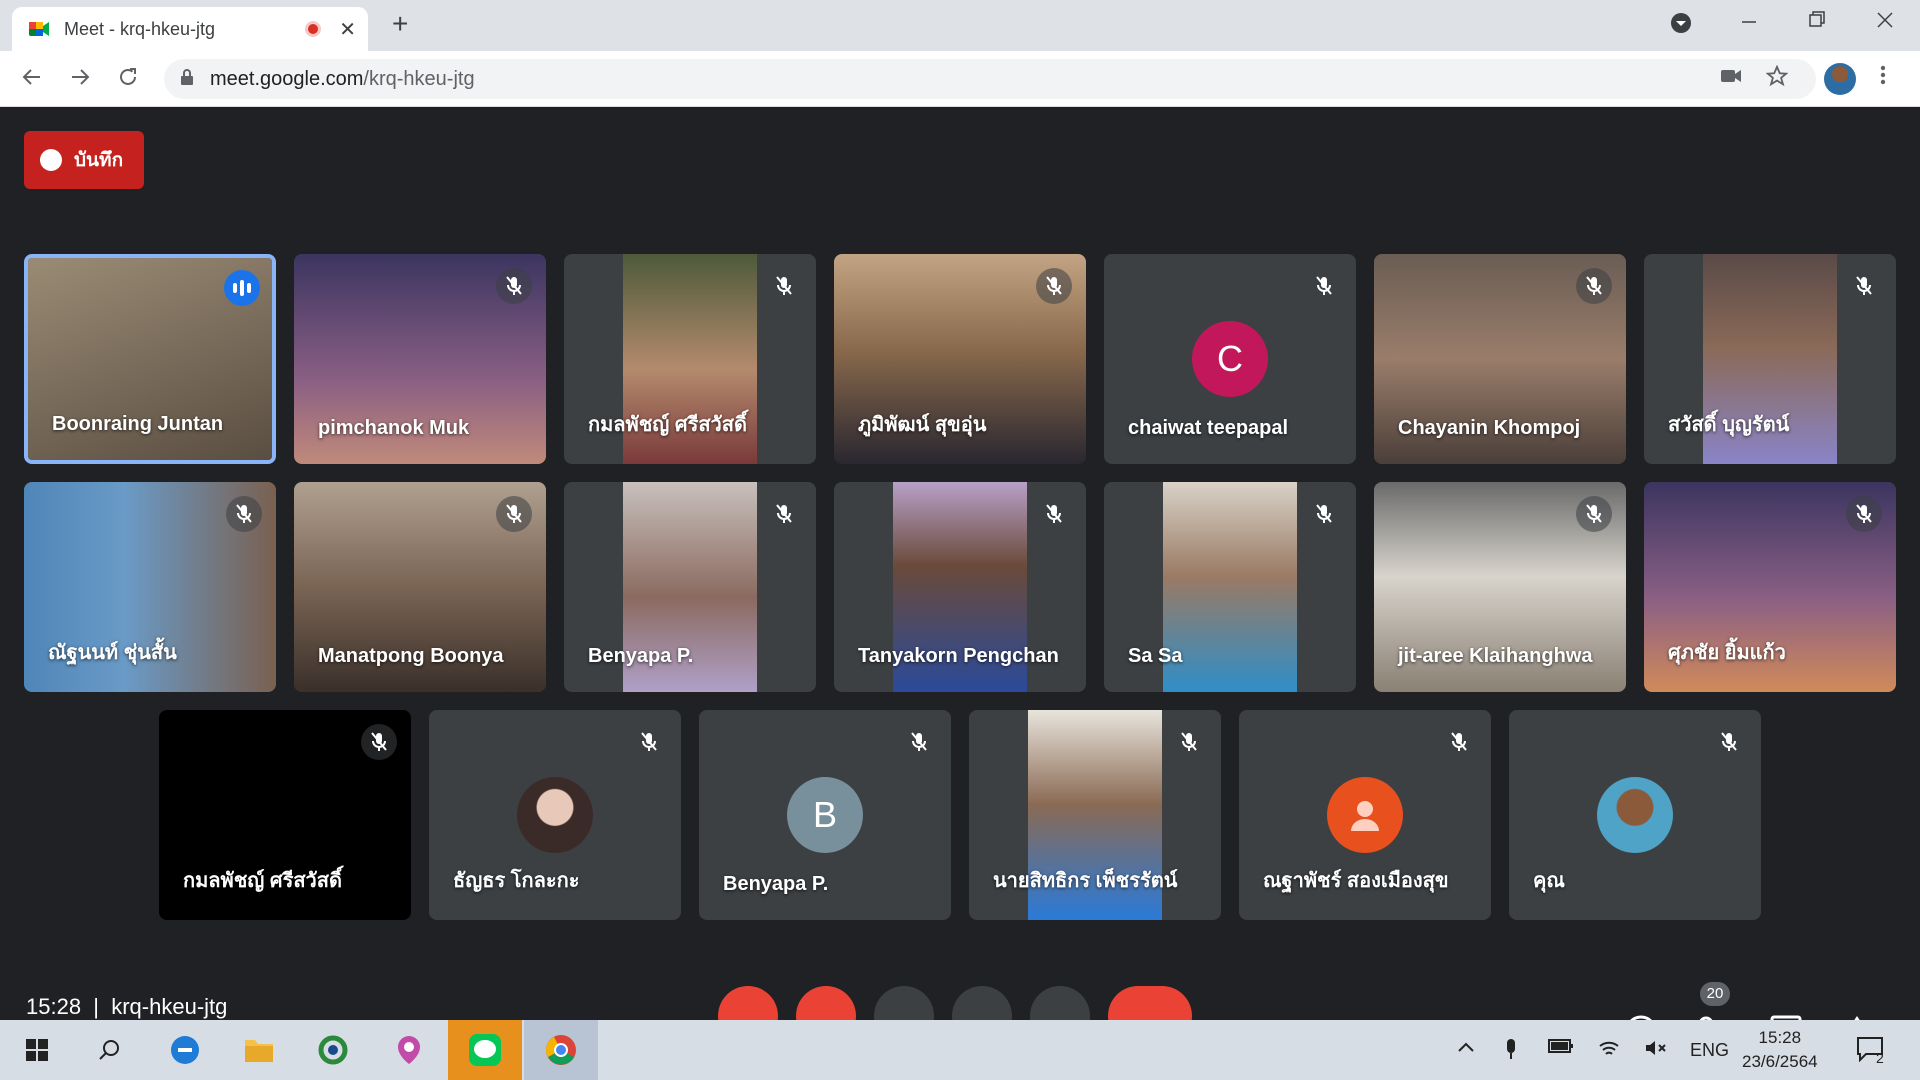 The height and width of the screenshot is (1080, 1920). I want to click on participant-tile: Sa Sa, so click(1230, 587).